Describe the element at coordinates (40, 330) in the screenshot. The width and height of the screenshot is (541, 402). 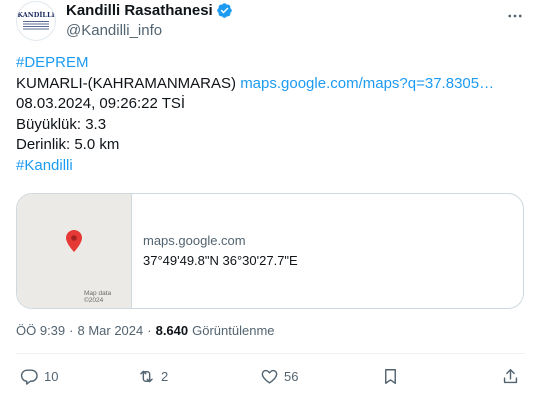
I see `tweet-time: ÖÖ 9:39` at that location.